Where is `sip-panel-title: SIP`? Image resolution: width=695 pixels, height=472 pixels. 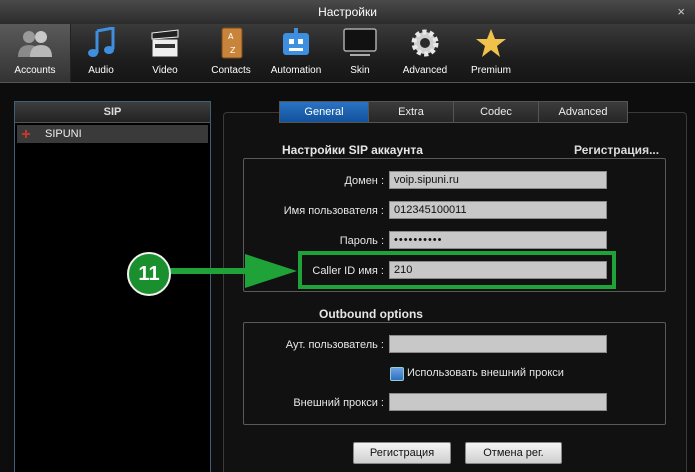
sip-panel-title: SIP is located at coordinates (112, 112).